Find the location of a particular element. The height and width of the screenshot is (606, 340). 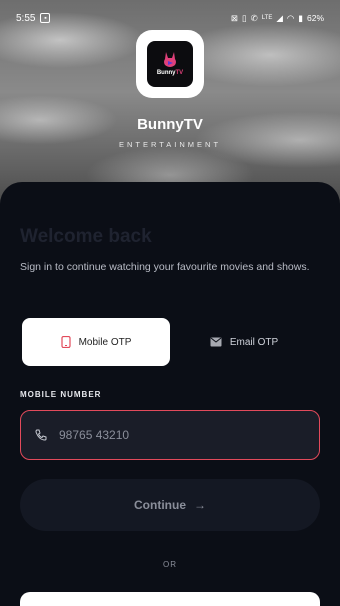

logo-wordmark: BunnyTV is located at coordinates (170, 73).